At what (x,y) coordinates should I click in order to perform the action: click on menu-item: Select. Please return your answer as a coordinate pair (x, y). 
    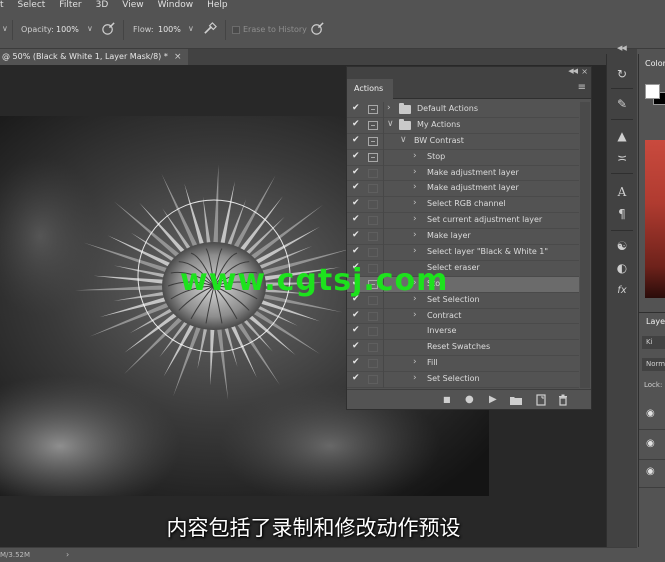
    Looking at the image, I should click on (32, 5).